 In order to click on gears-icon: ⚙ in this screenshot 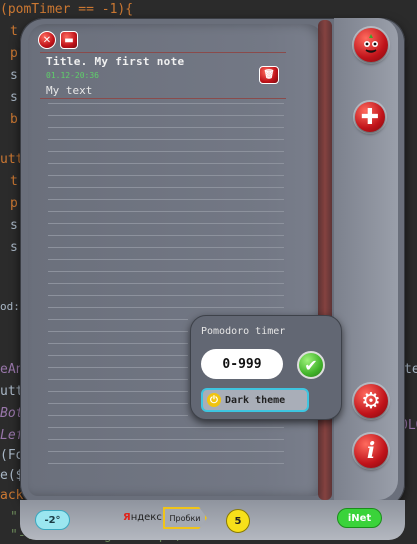, I will do `click(371, 401)`.